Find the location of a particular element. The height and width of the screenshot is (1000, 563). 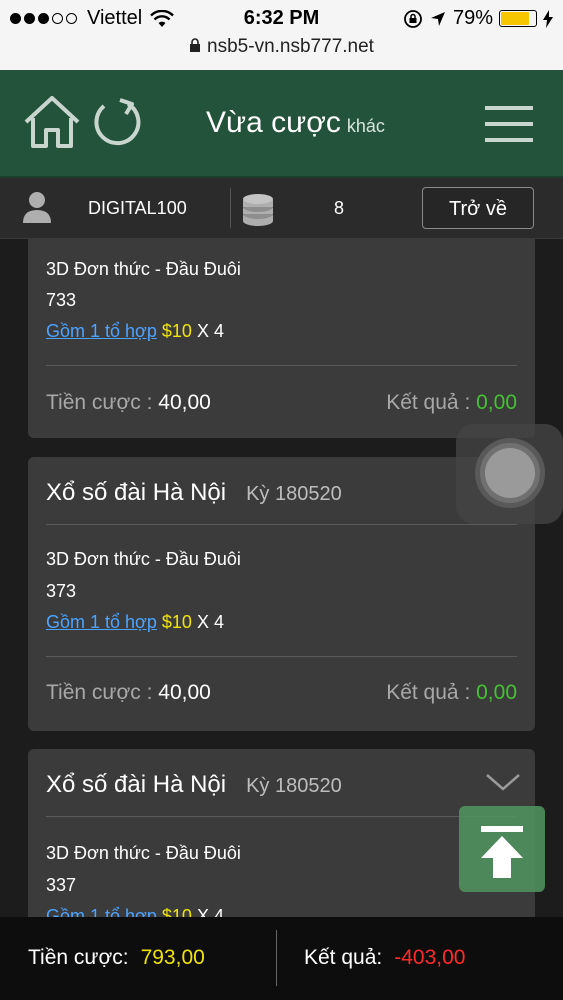

app-header: Vừa cược khác is located at coordinates (281, 124).